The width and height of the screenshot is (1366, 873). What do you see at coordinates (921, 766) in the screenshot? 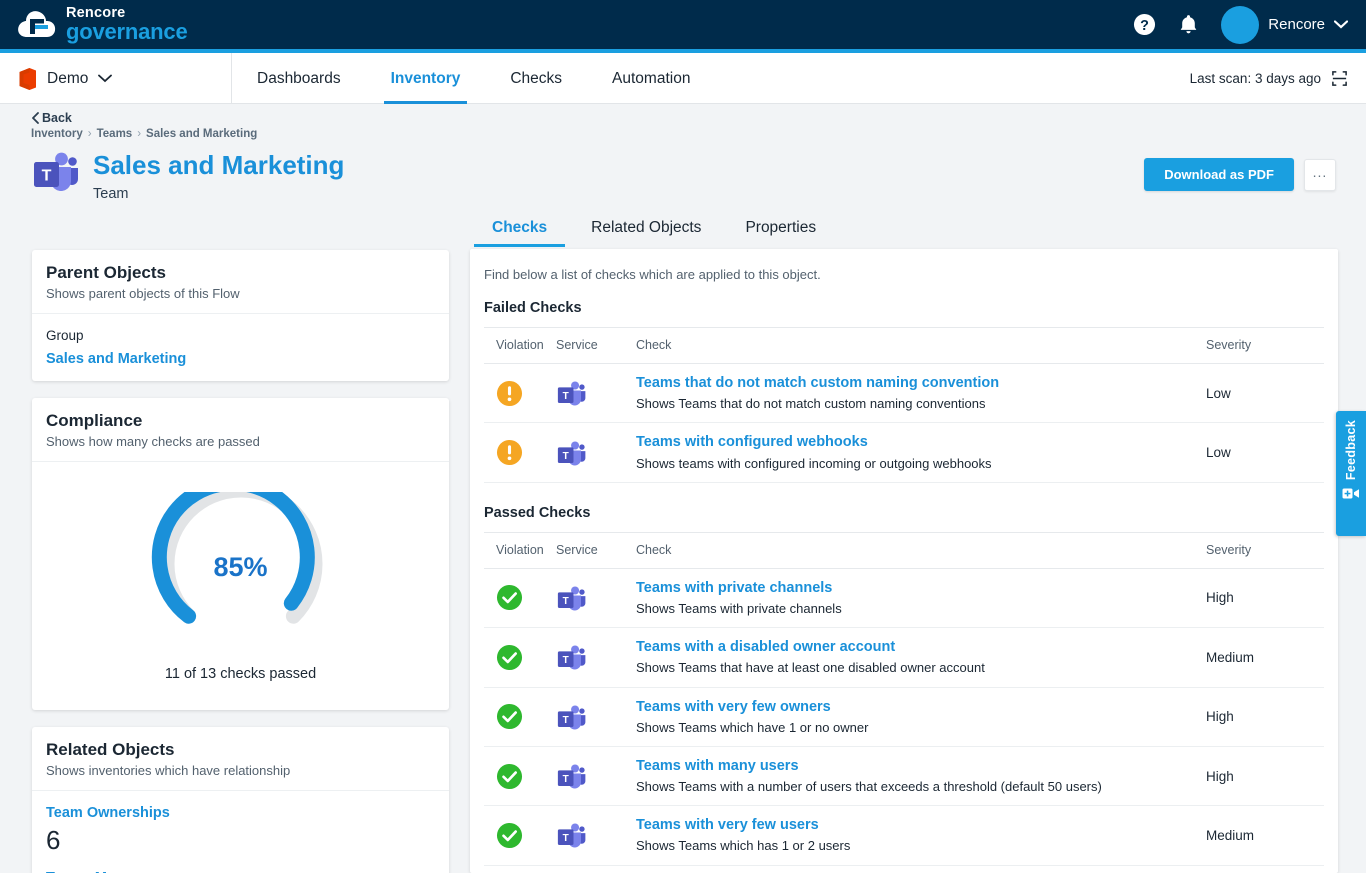
I see `check-name-link: Teams with many users` at bounding box center [921, 766].